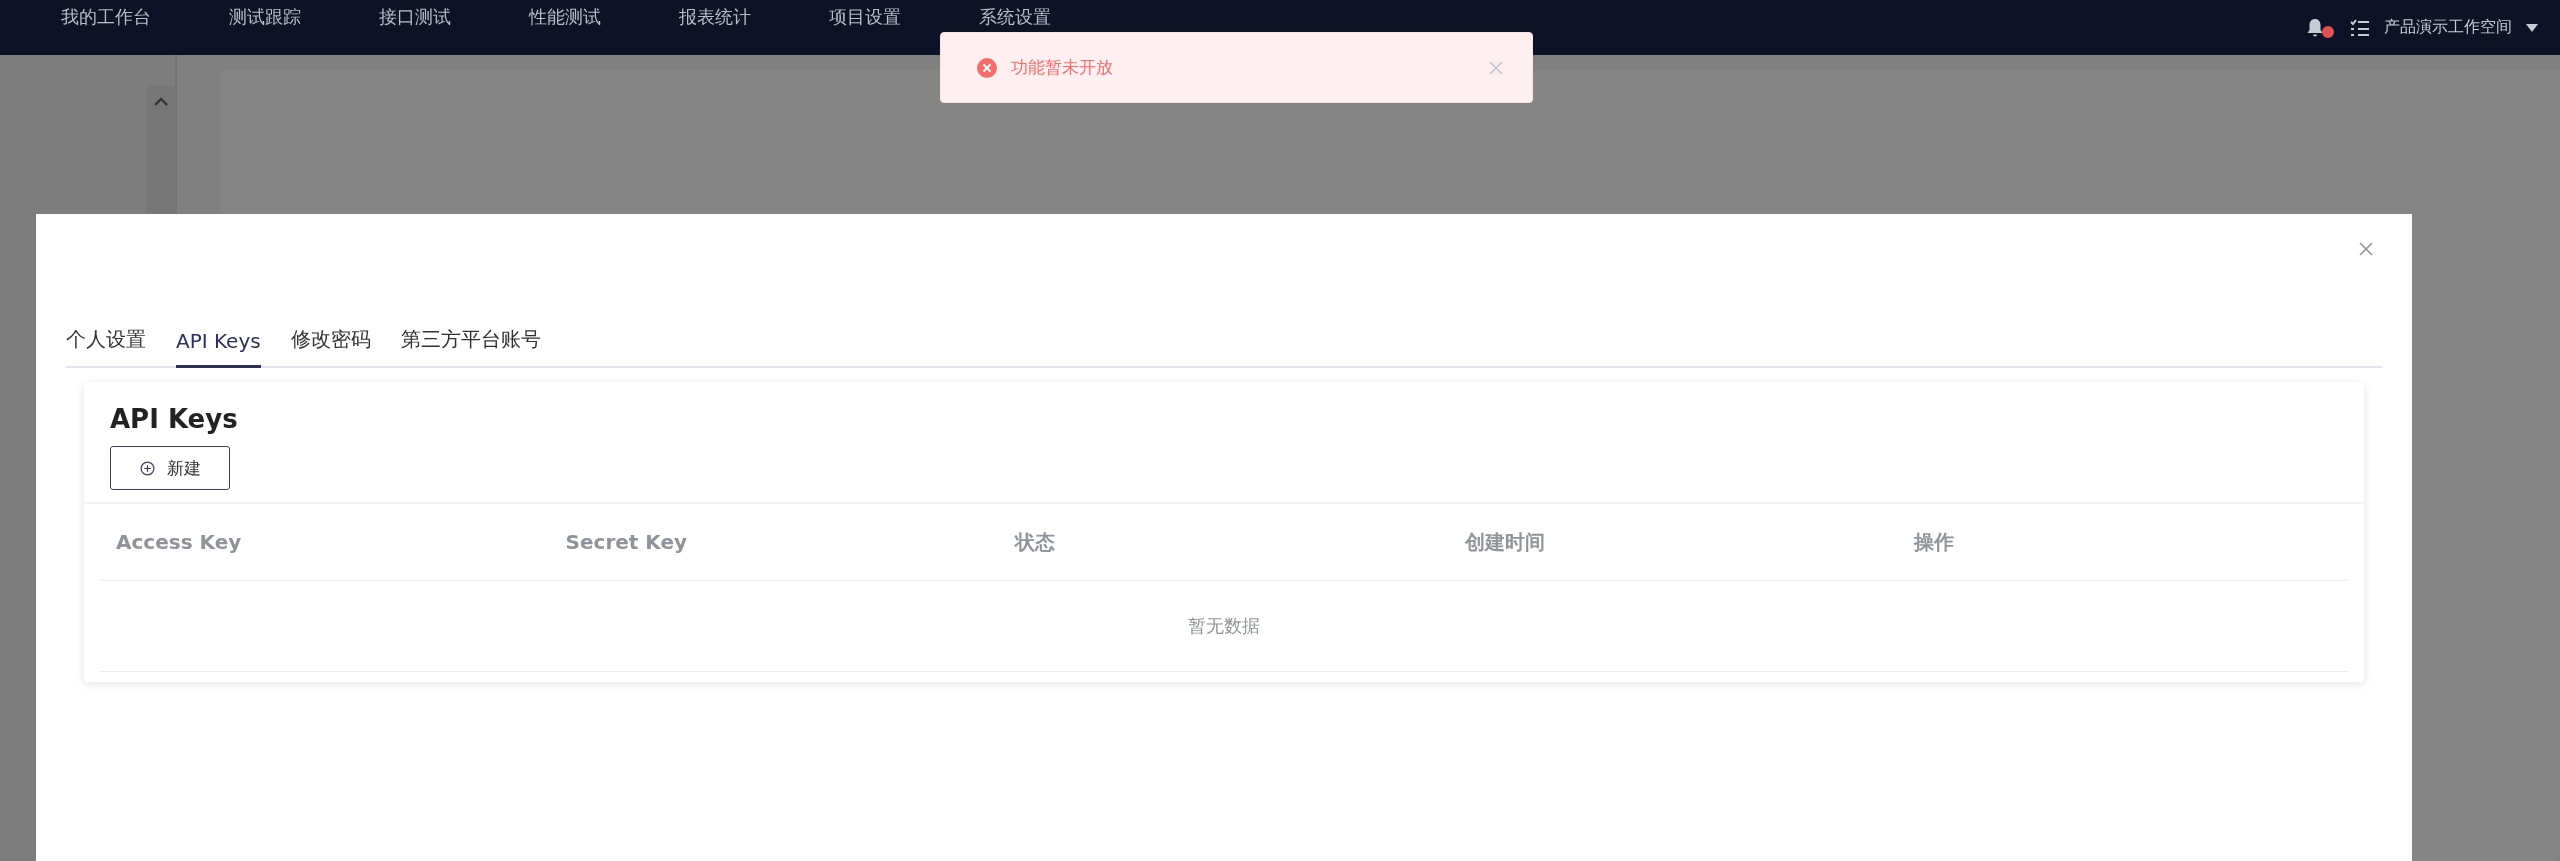 This screenshot has height=861, width=2560. I want to click on nav-menu-item: 系统设置, so click(1015, 17).